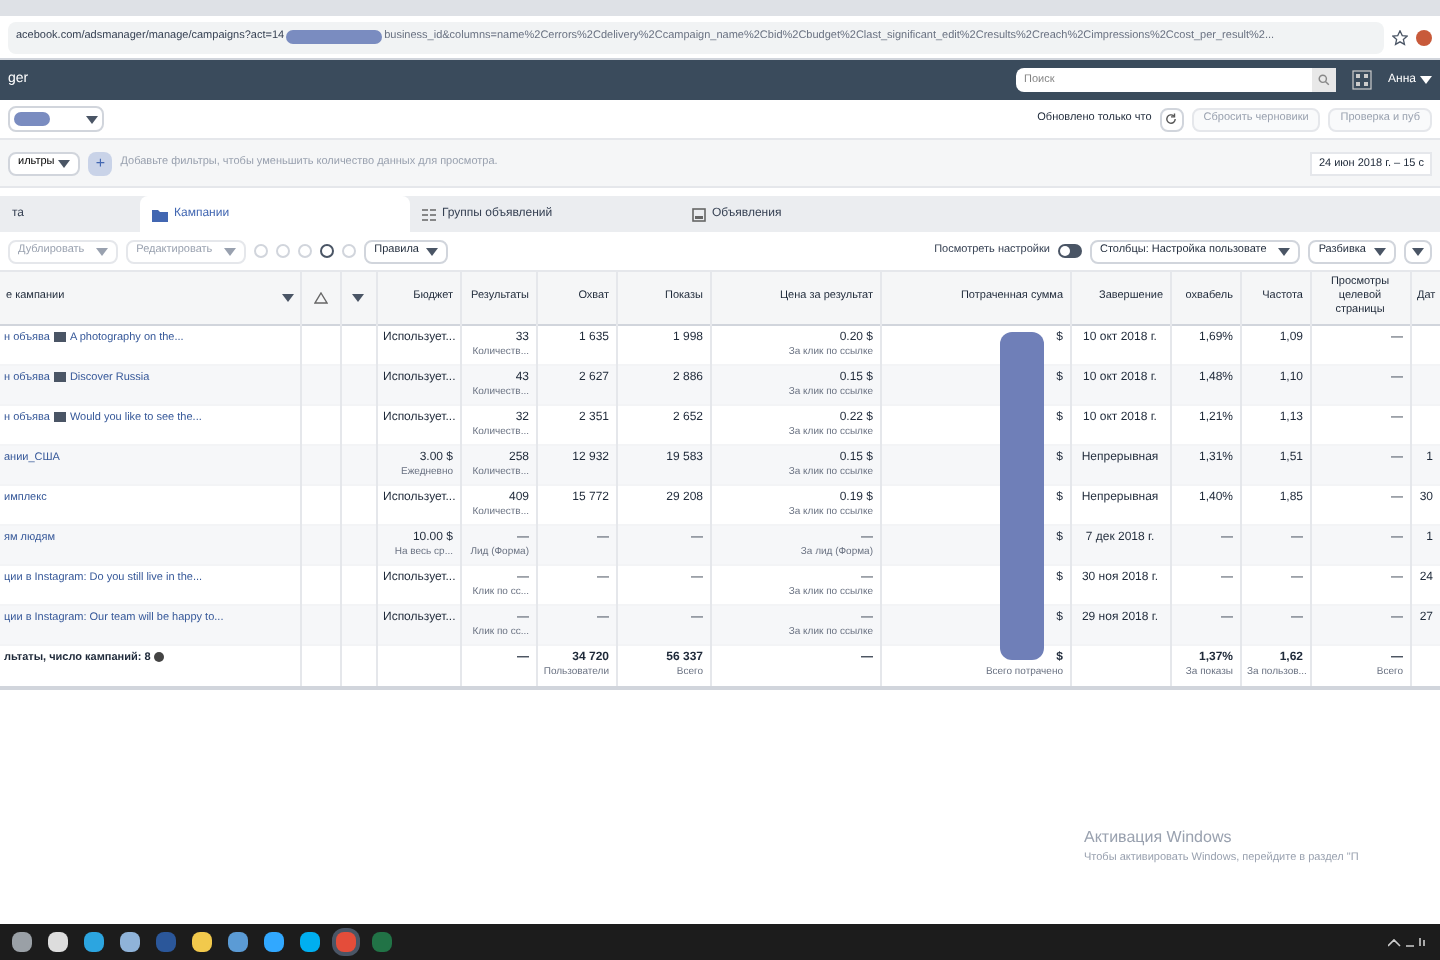 This screenshot has height=960, width=1440. I want to click on add-filter-button: +, so click(100, 163).